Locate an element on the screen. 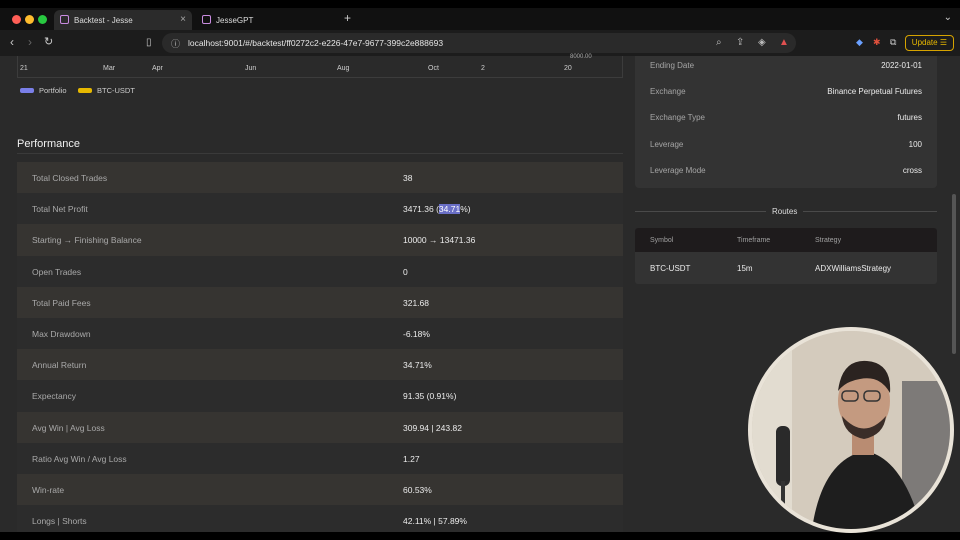 The image size is (960, 540). metric-label: Win-rate is located at coordinates (48, 489).